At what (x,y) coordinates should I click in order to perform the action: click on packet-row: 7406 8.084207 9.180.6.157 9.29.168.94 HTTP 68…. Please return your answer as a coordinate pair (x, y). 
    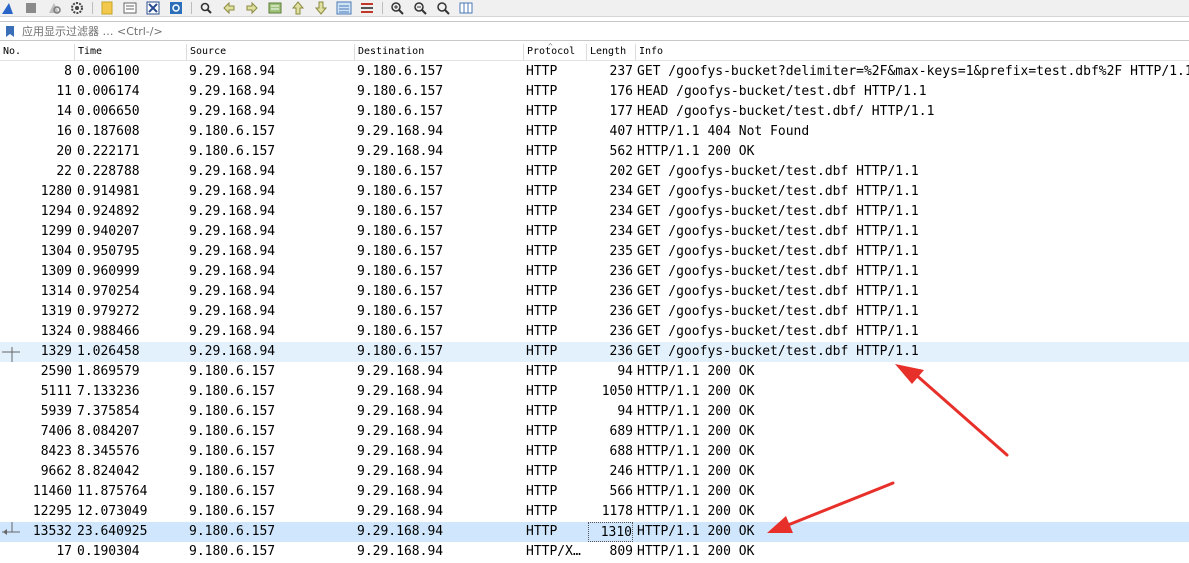
    Looking at the image, I should click on (594, 432).